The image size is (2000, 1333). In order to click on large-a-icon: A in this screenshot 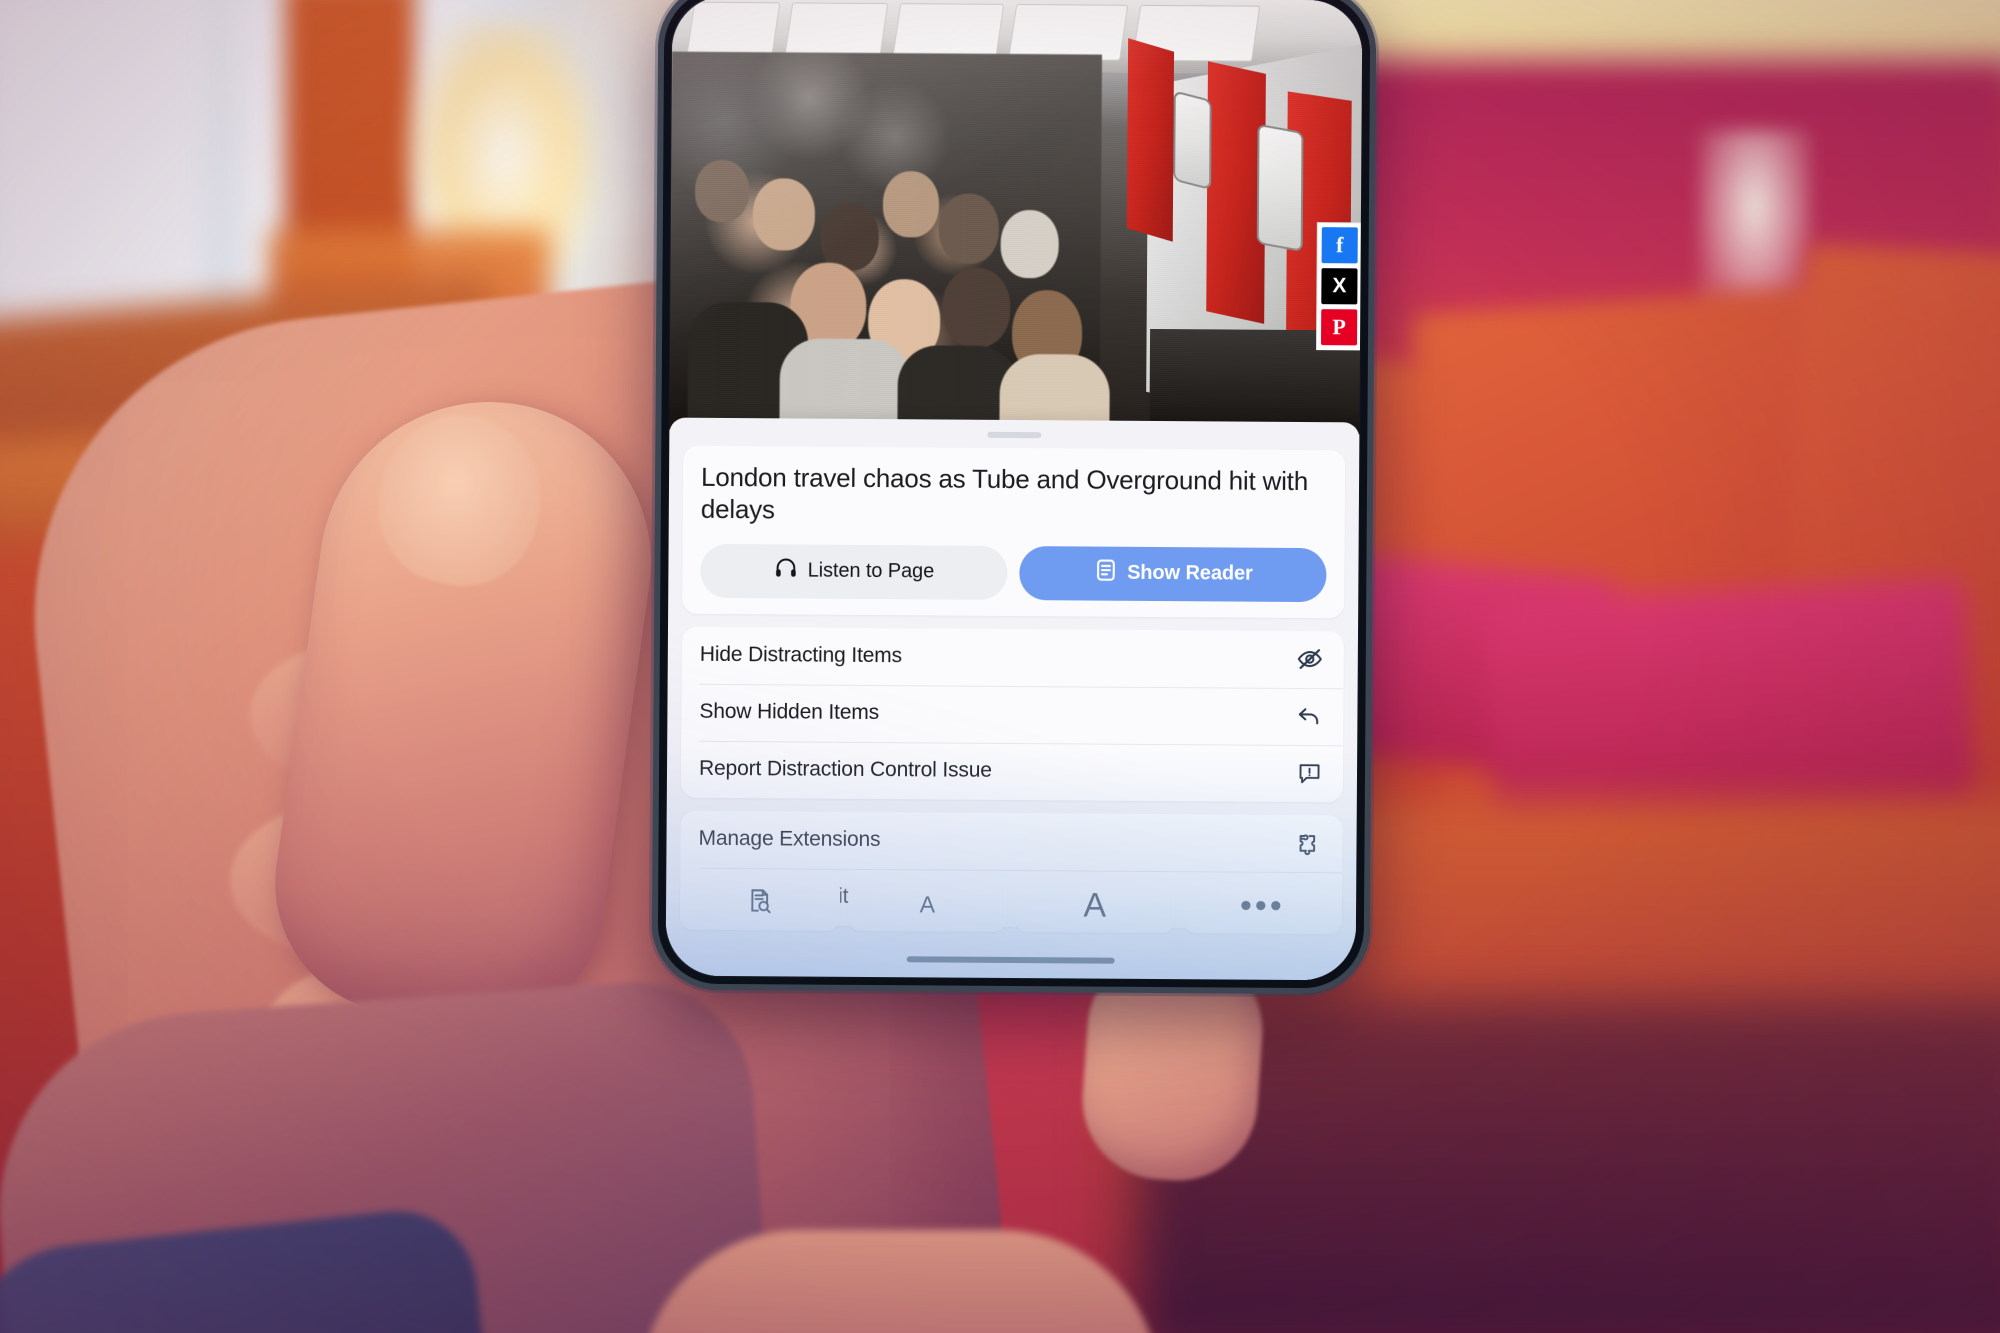, I will do `click(1095, 905)`.